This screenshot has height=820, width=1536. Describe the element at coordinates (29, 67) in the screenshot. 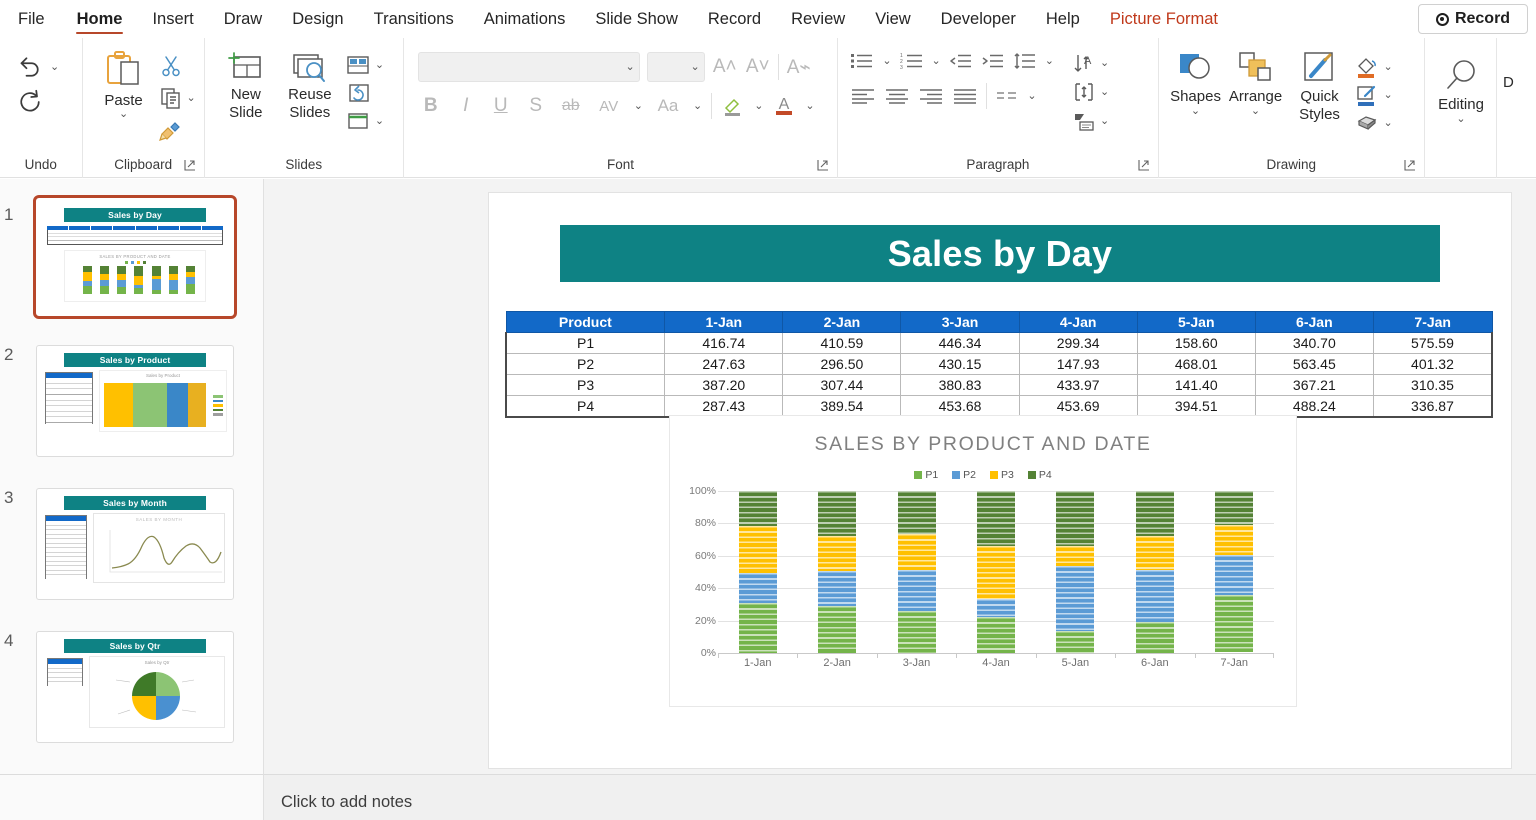

I see `undo-icon` at that location.